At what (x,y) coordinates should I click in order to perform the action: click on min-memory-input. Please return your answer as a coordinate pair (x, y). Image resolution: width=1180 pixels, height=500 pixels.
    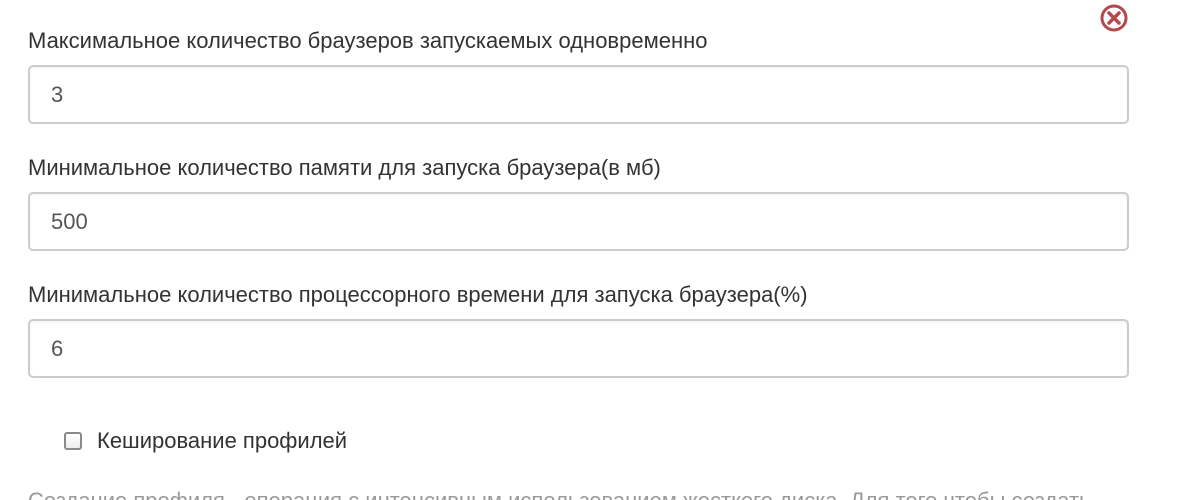
    Looking at the image, I should click on (578, 221).